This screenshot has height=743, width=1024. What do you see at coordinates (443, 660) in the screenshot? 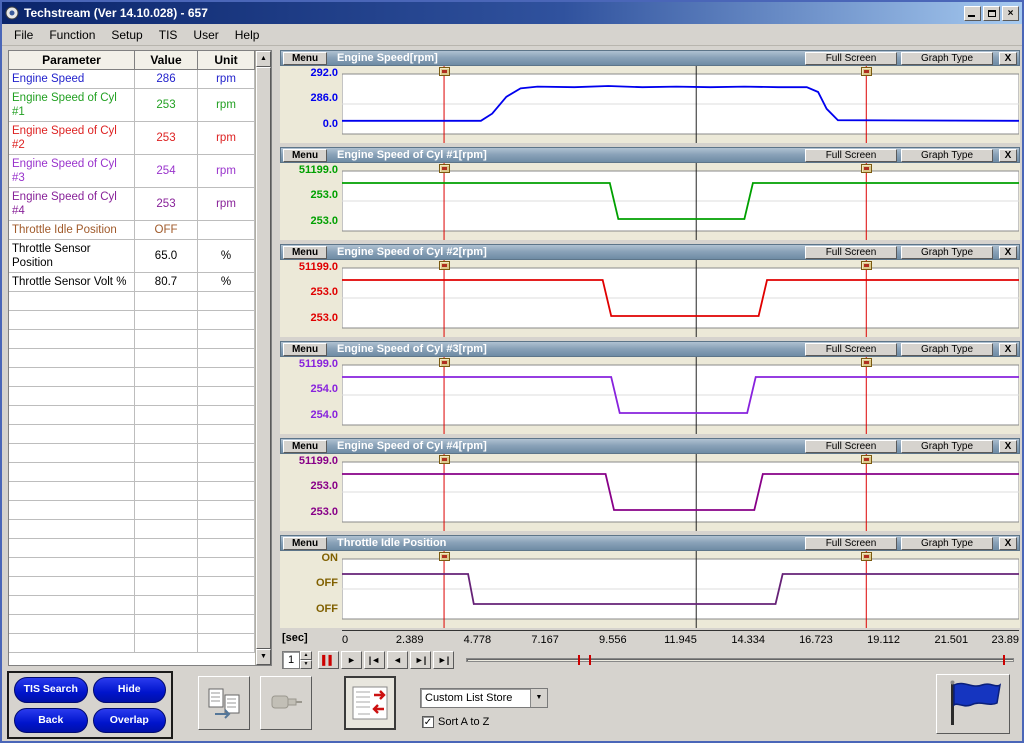
I see `skip-end-button: ►|` at bounding box center [443, 660].